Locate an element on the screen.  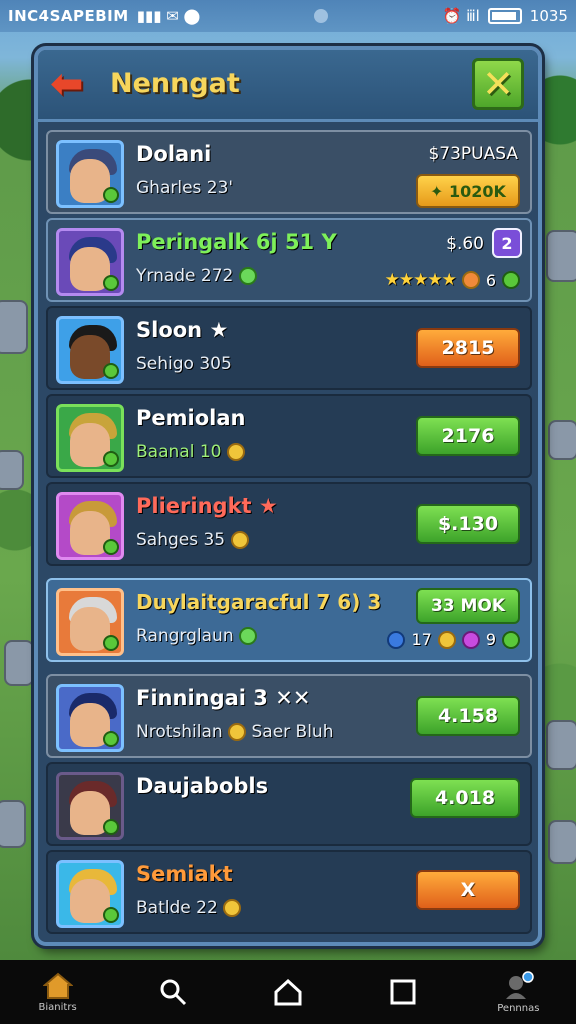
action-button: 33 MOK is located at coordinates (468, 606).